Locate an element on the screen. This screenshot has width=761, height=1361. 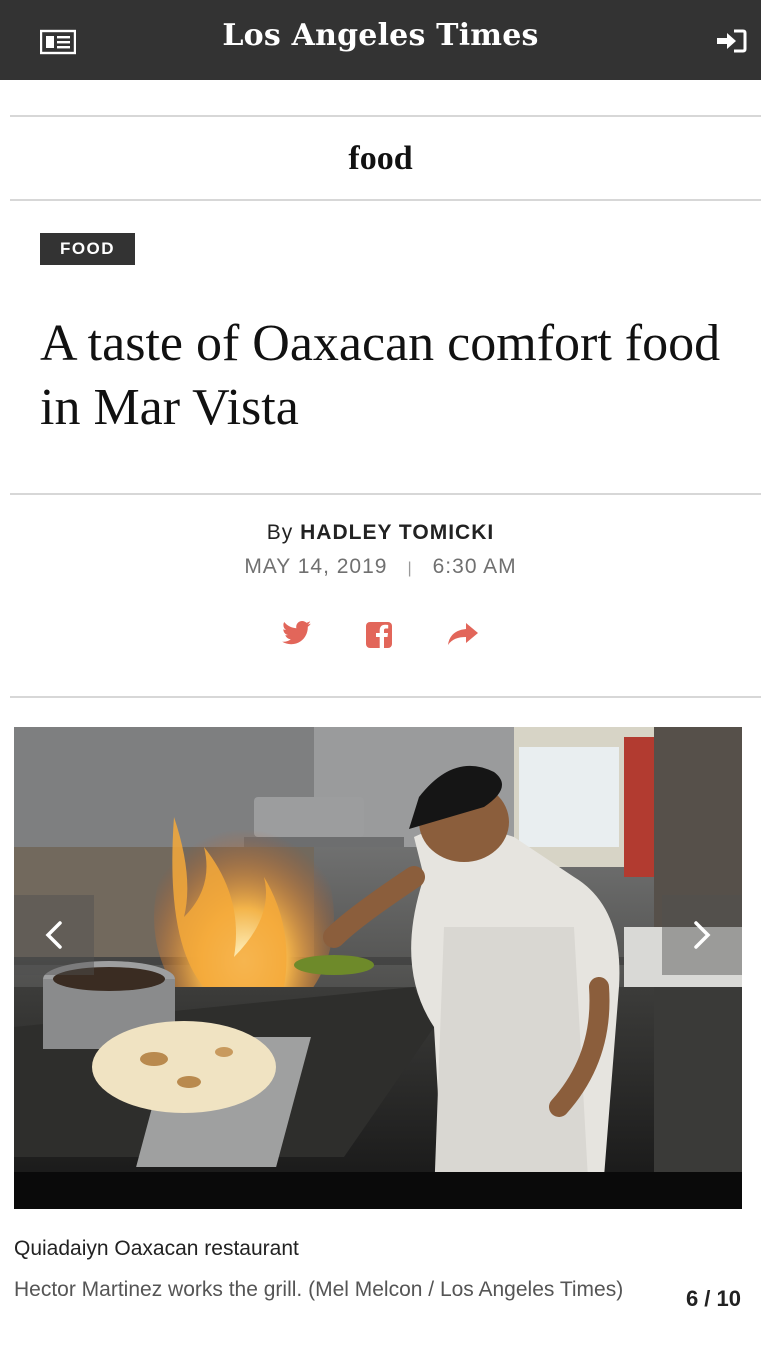
chevron-left-icon is located at coordinates (53, 935).